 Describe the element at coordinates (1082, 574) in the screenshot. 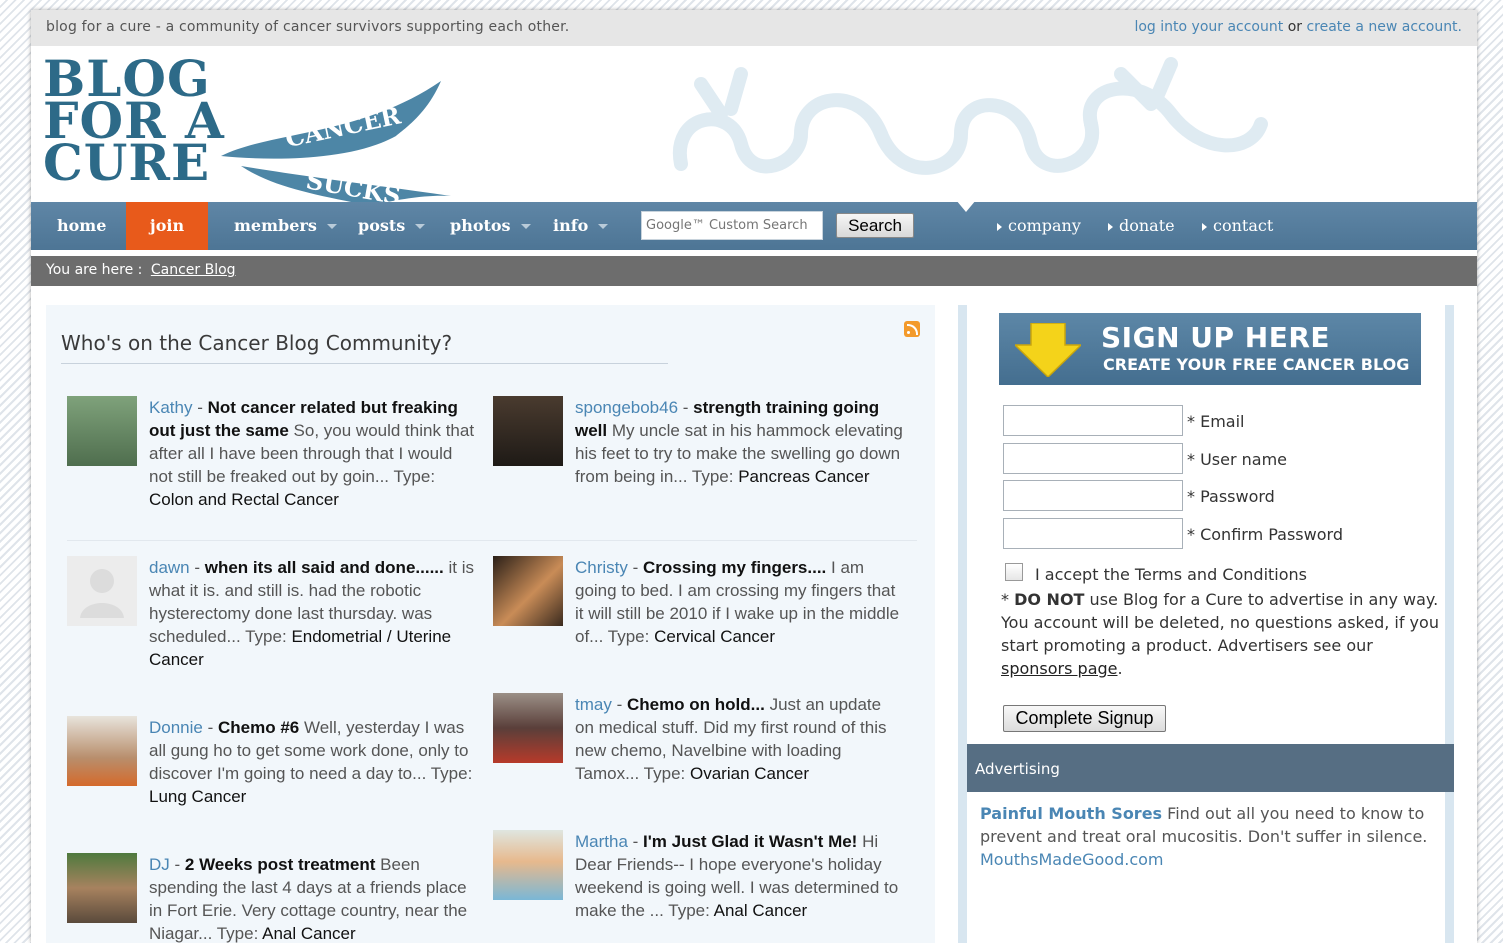

I see `terms-prefix: I accept the` at that location.